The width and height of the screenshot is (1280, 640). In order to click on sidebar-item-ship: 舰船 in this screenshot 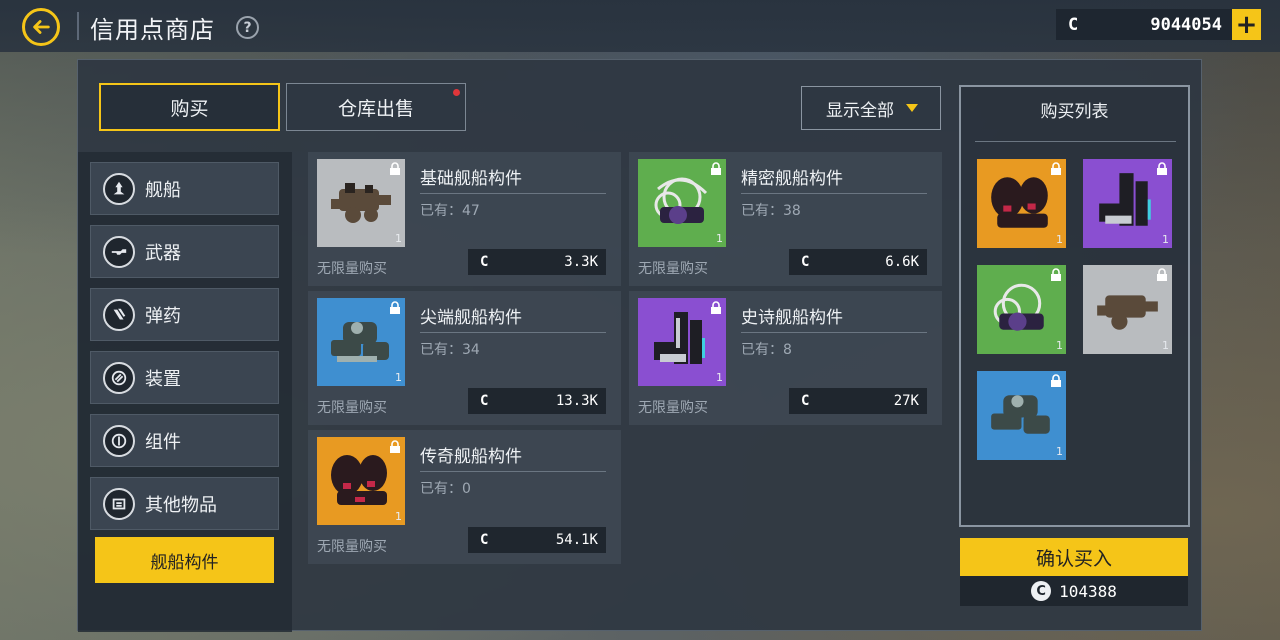, I will do `click(184, 188)`.